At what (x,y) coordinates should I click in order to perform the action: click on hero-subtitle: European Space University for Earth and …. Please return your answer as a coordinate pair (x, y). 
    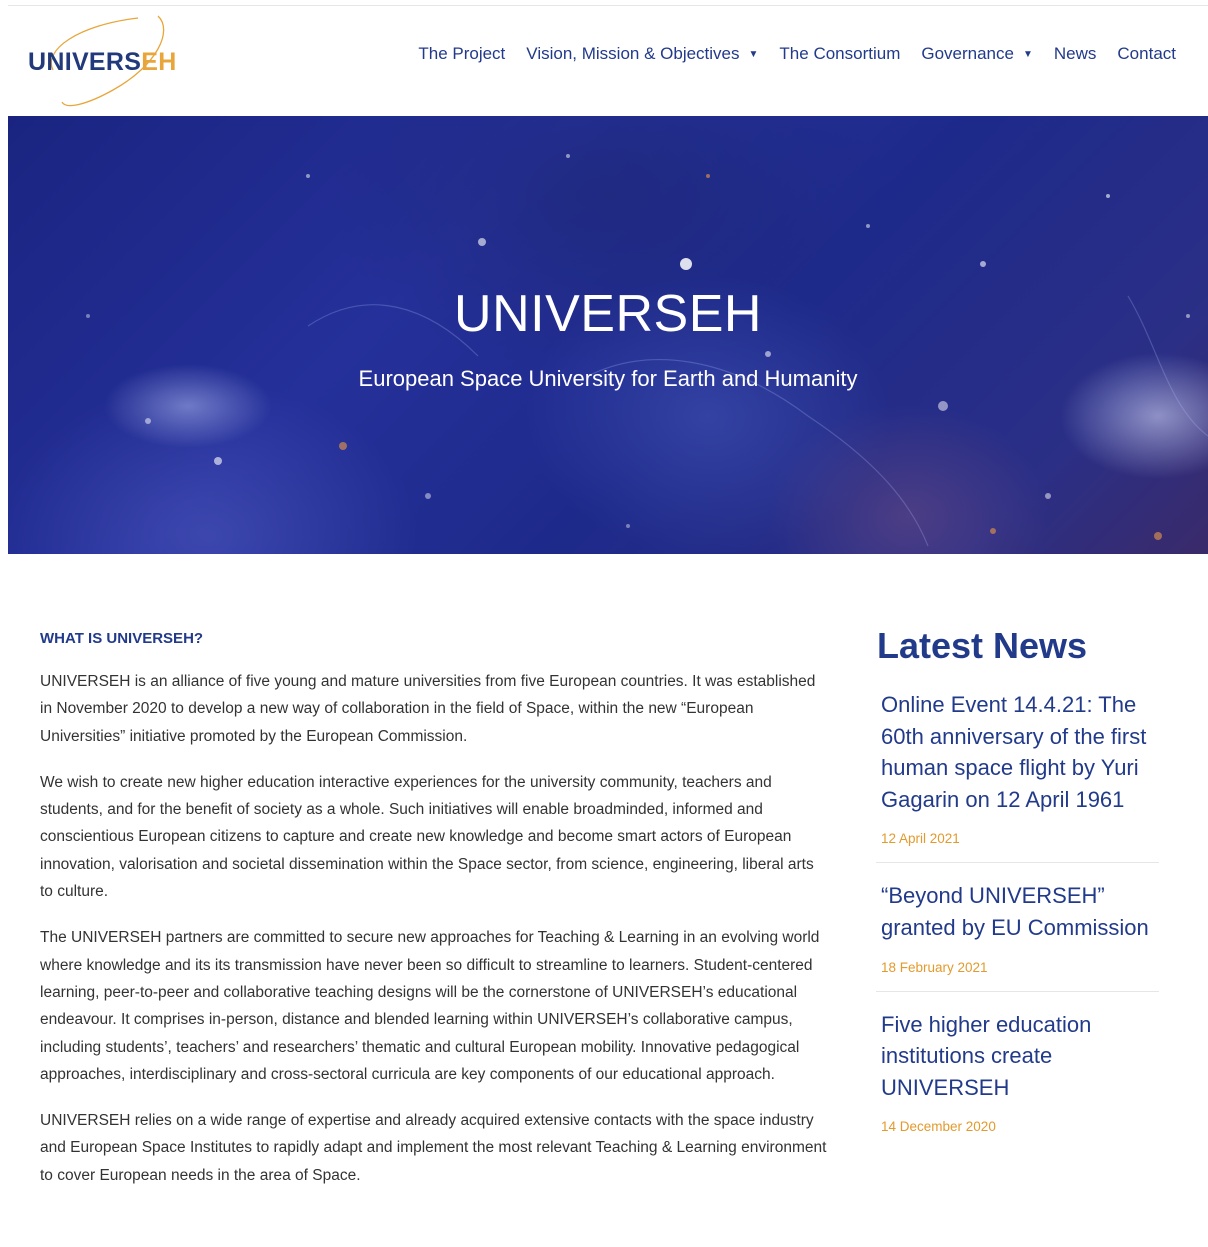
    Looking at the image, I should click on (608, 378).